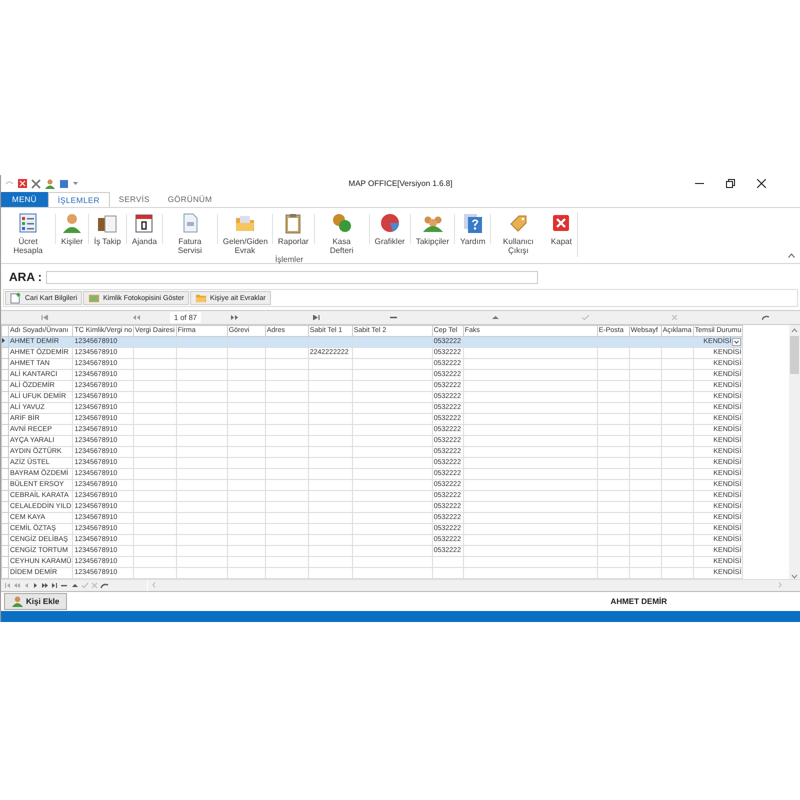  What do you see at coordinates (794, 355) in the screenshot?
I see `scroll-thumb` at bounding box center [794, 355].